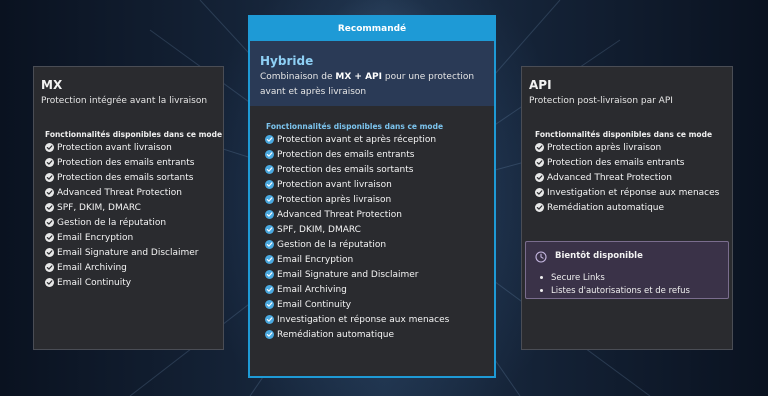  What do you see at coordinates (124, 101) in the screenshot?
I see `plan-subtitle: Protection intégrée avant la livraison` at bounding box center [124, 101].